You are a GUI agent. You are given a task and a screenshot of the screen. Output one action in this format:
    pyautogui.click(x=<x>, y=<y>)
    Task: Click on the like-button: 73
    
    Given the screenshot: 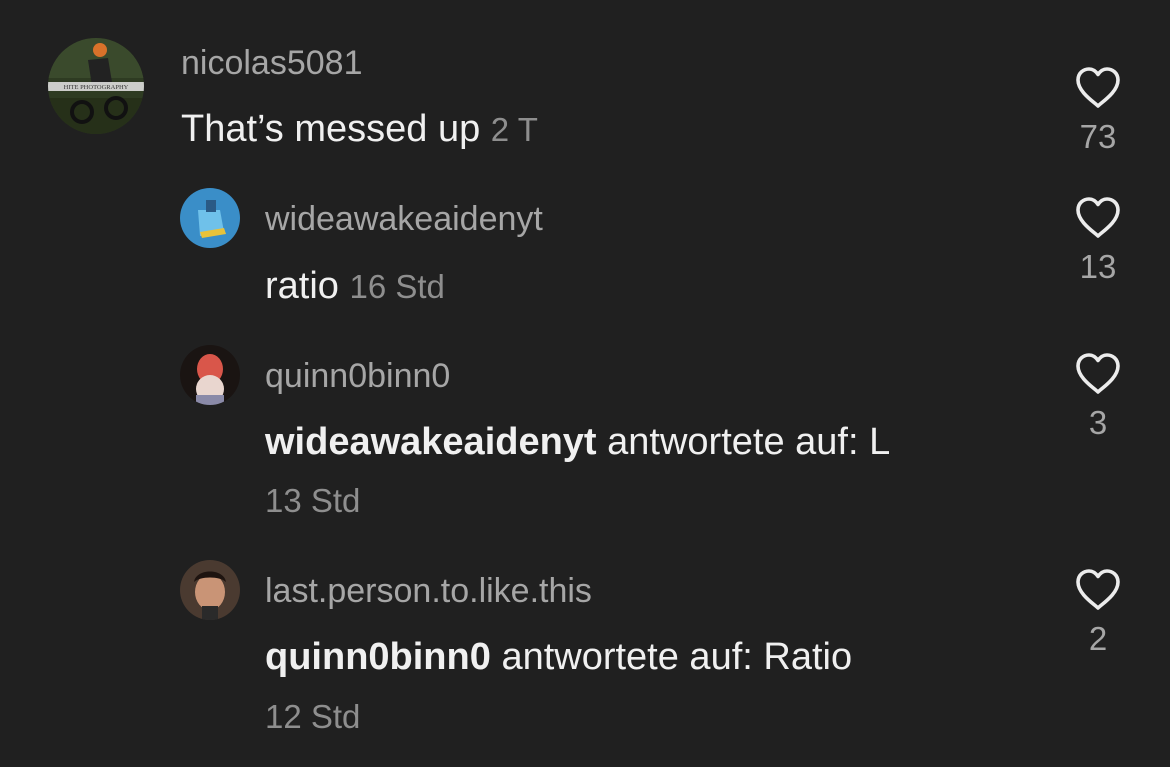 What is the action you would take?
    pyautogui.click(x=1098, y=111)
    